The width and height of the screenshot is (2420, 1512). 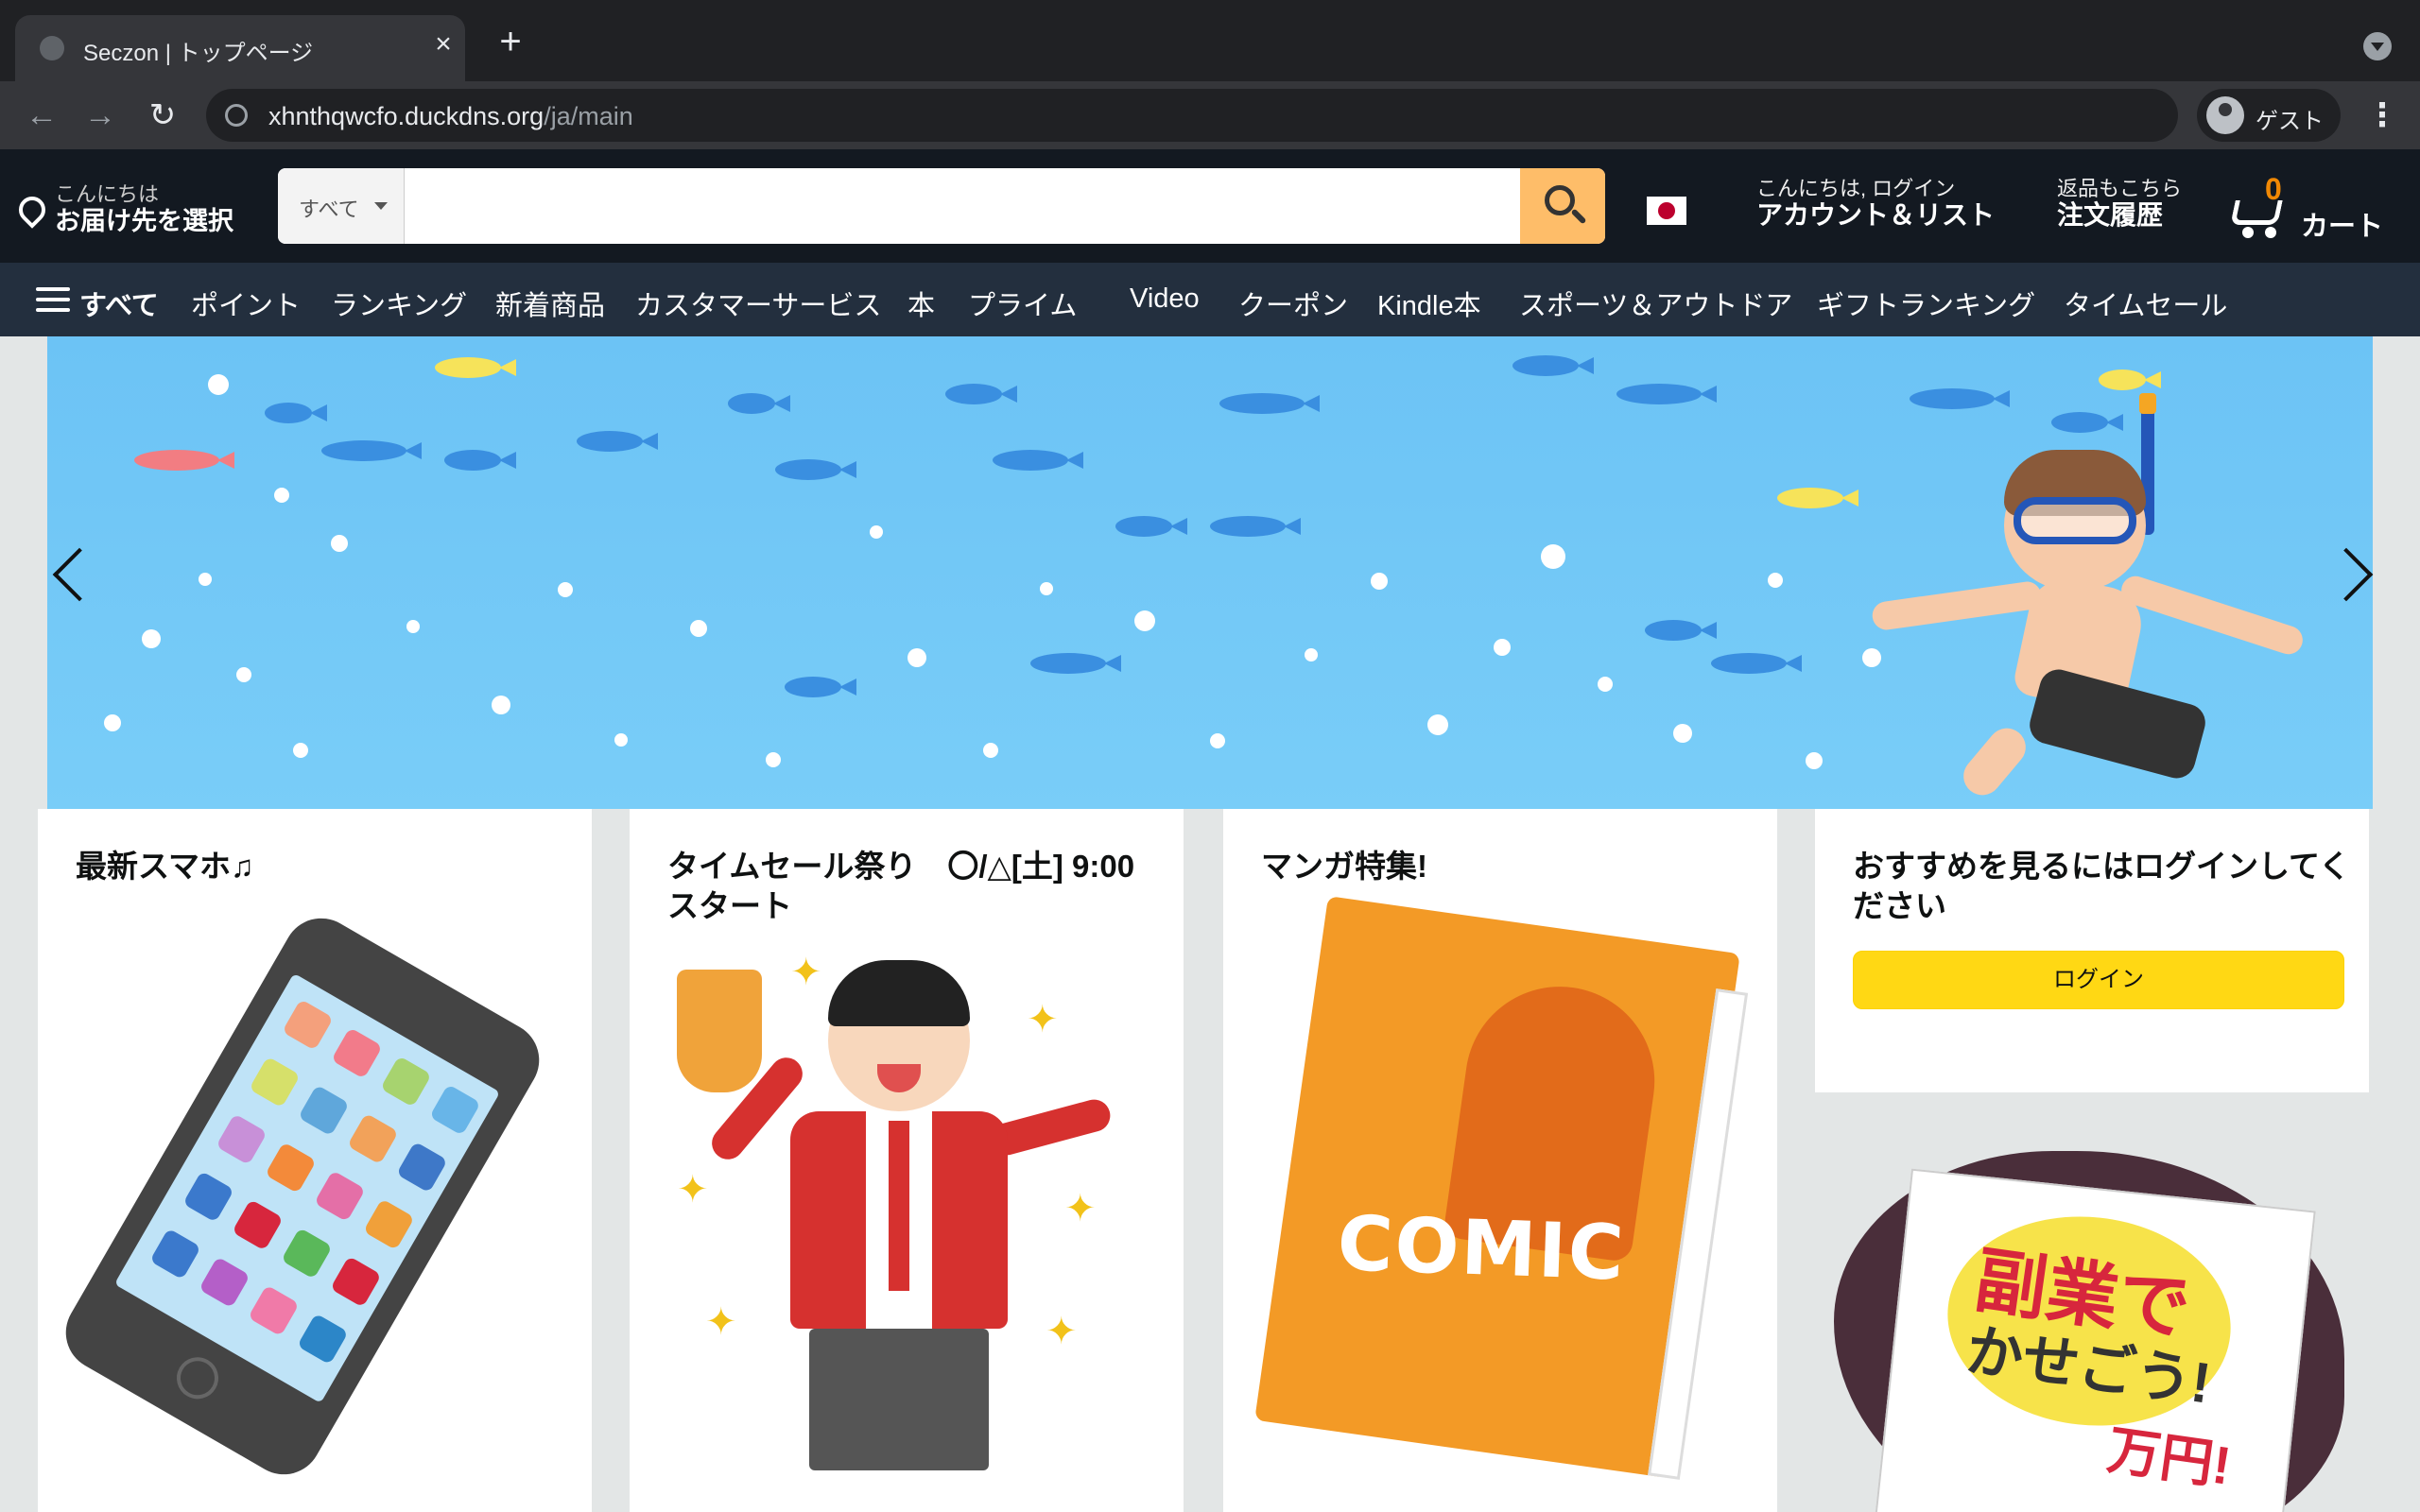 What do you see at coordinates (1192, 115) in the screenshot?
I see `address-bar: xhnthqwcfo.duckdns.org/ja/main` at bounding box center [1192, 115].